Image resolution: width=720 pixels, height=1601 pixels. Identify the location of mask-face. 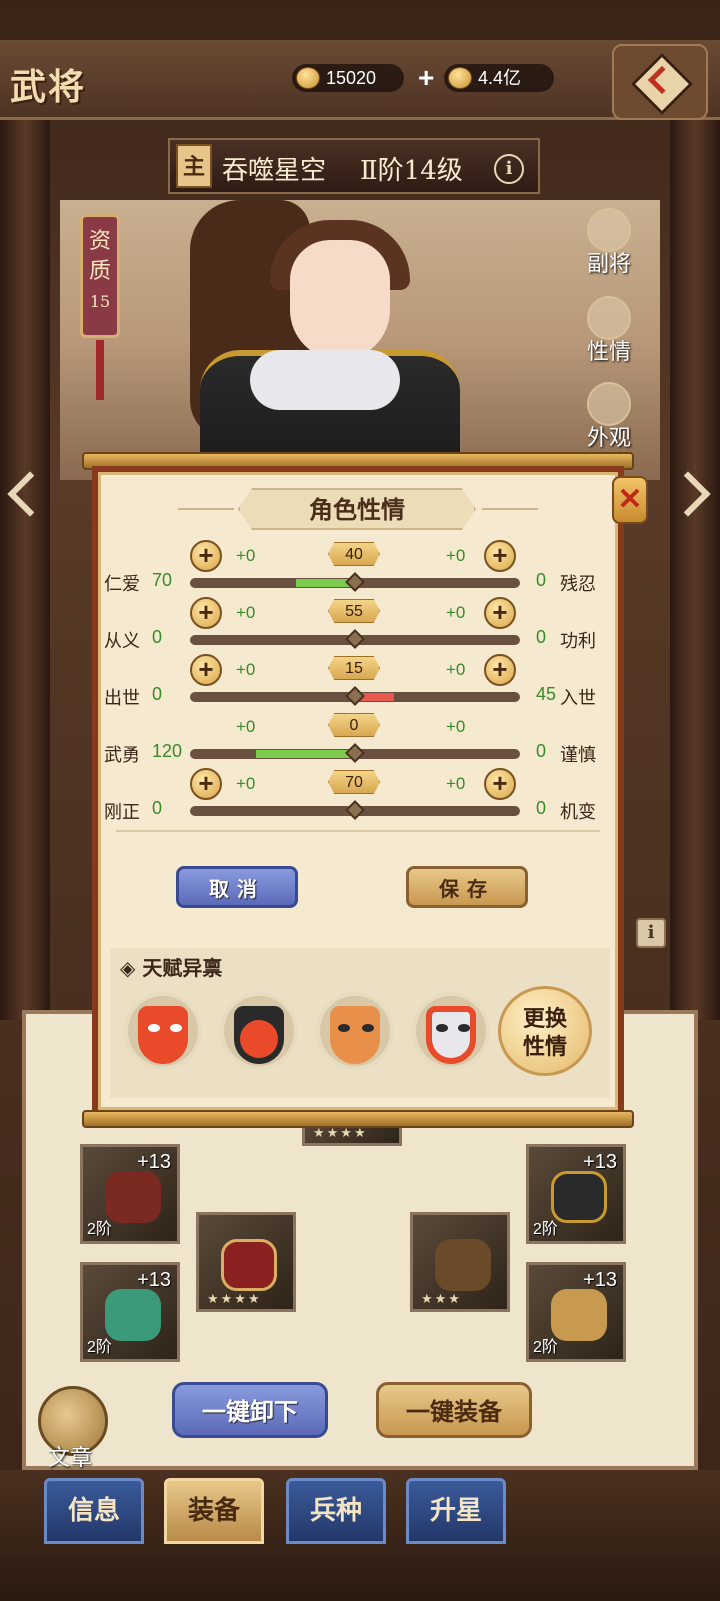
(451, 1035).